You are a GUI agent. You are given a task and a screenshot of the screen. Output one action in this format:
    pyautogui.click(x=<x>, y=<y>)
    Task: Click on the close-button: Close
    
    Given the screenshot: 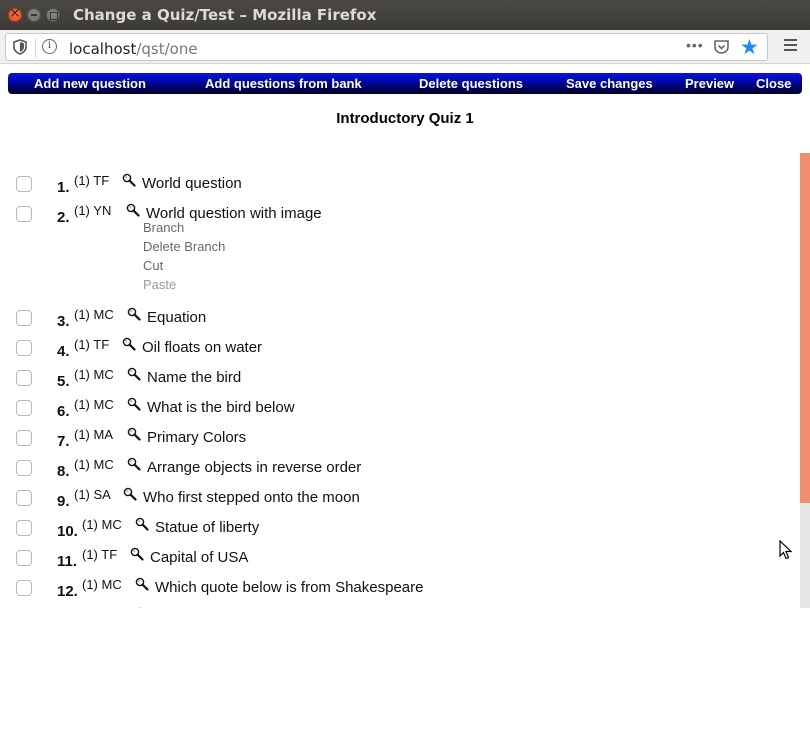 What is the action you would take?
    pyautogui.click(x=773, y=83)
    